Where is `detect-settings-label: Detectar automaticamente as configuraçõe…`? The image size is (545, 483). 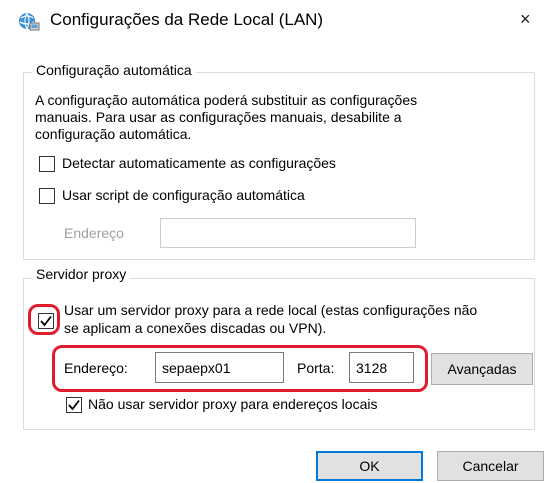 detect-settings-label: Detectar automaticamente as configuraçõe… is located at coordinates (199, 163).